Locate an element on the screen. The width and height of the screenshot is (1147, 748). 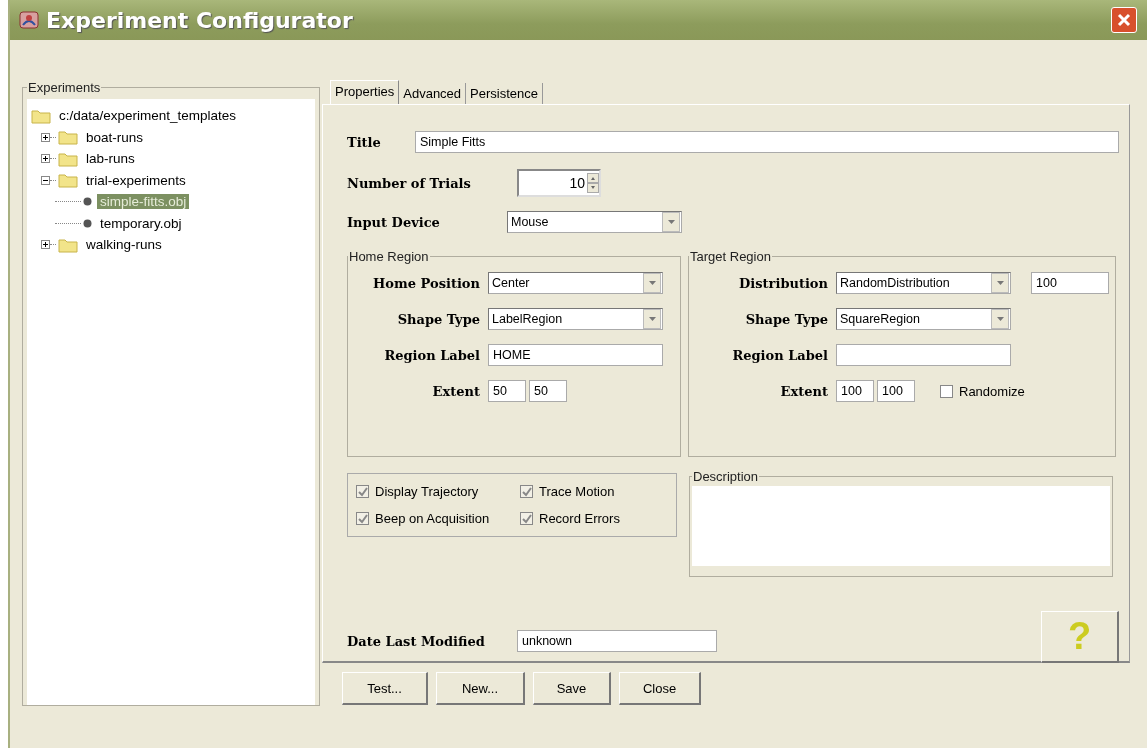
title-field: Simple Fitts is located at coordinates (767, 142).